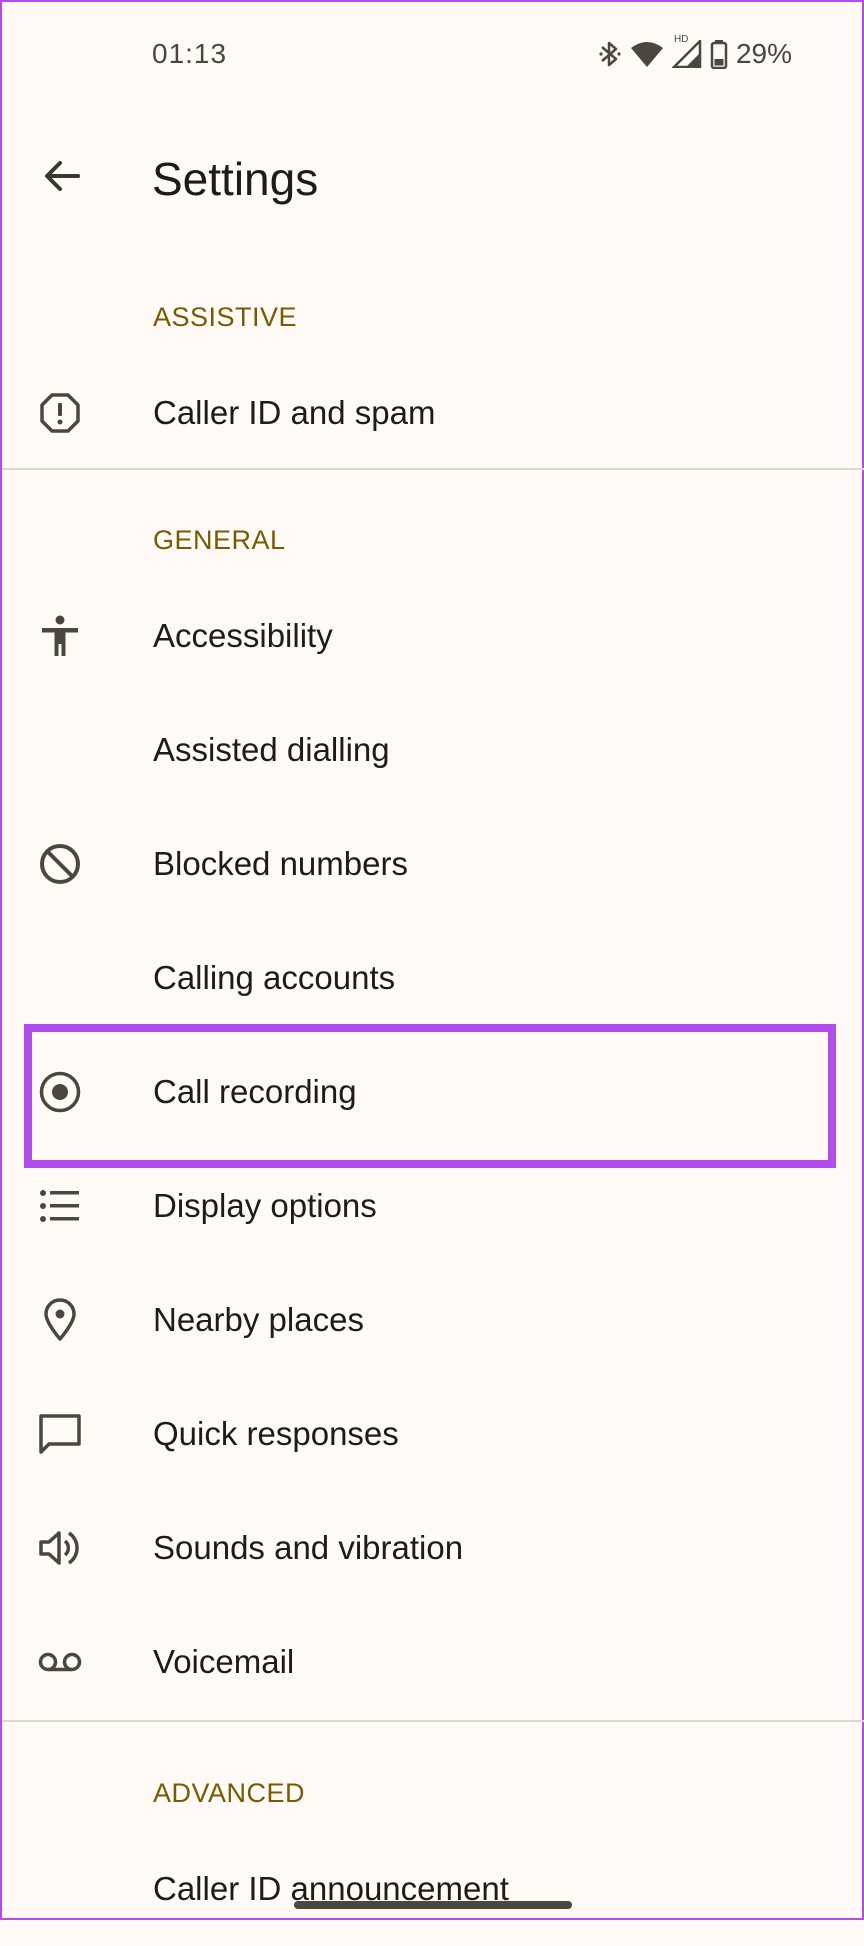 This screenshot has width=864, height=1946. I want to click on settings-item-nearby-places: Nearby places, so click(433, 1320).